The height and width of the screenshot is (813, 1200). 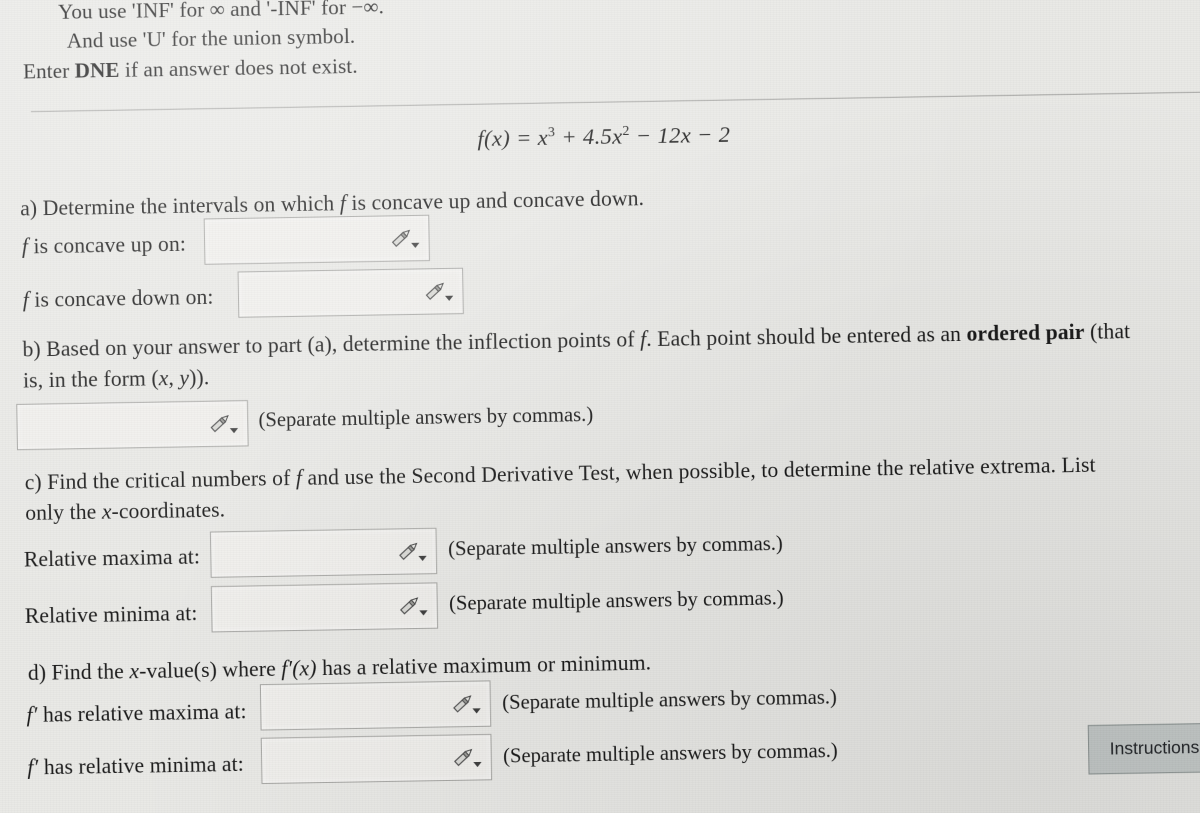 What do you see at coordinates (615, 102) in the screenshot?
I see `section-divider` at bounding box center [615, 102].